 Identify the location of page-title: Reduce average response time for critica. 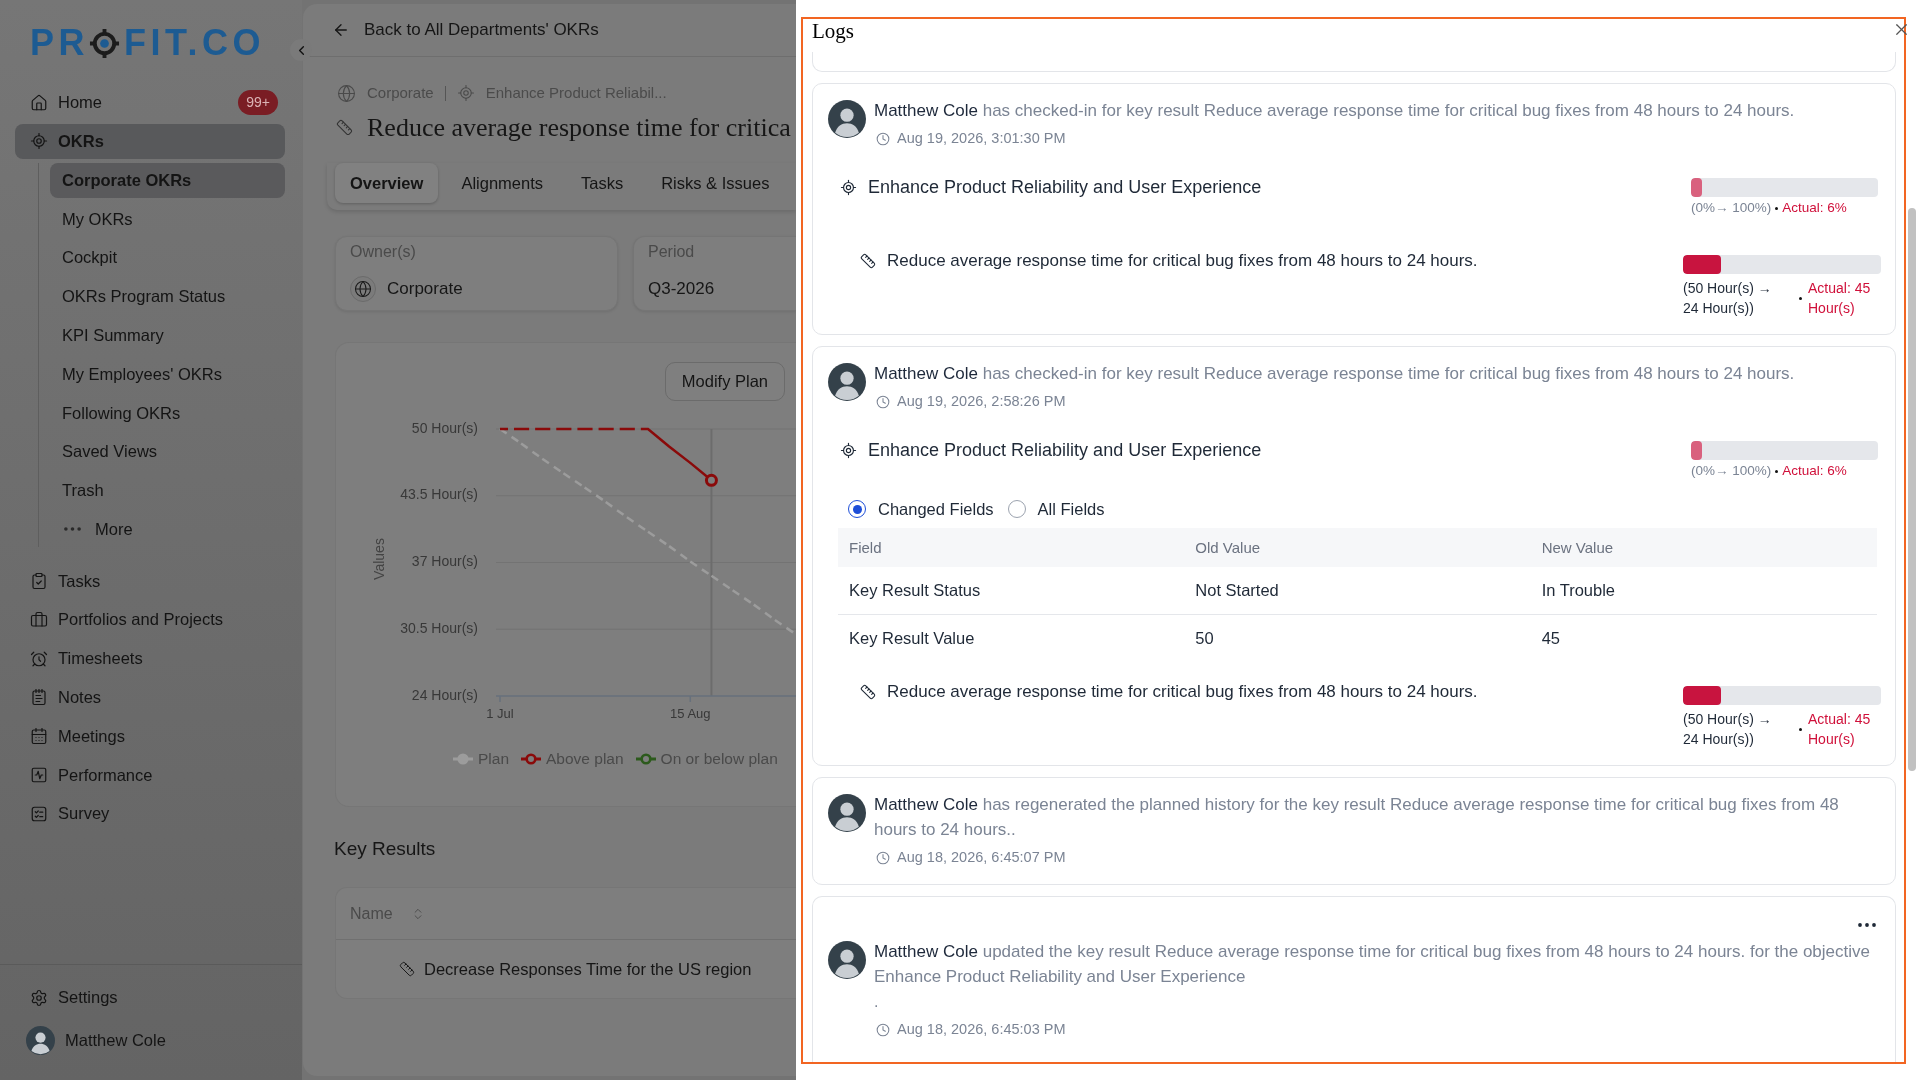
(579, 127).